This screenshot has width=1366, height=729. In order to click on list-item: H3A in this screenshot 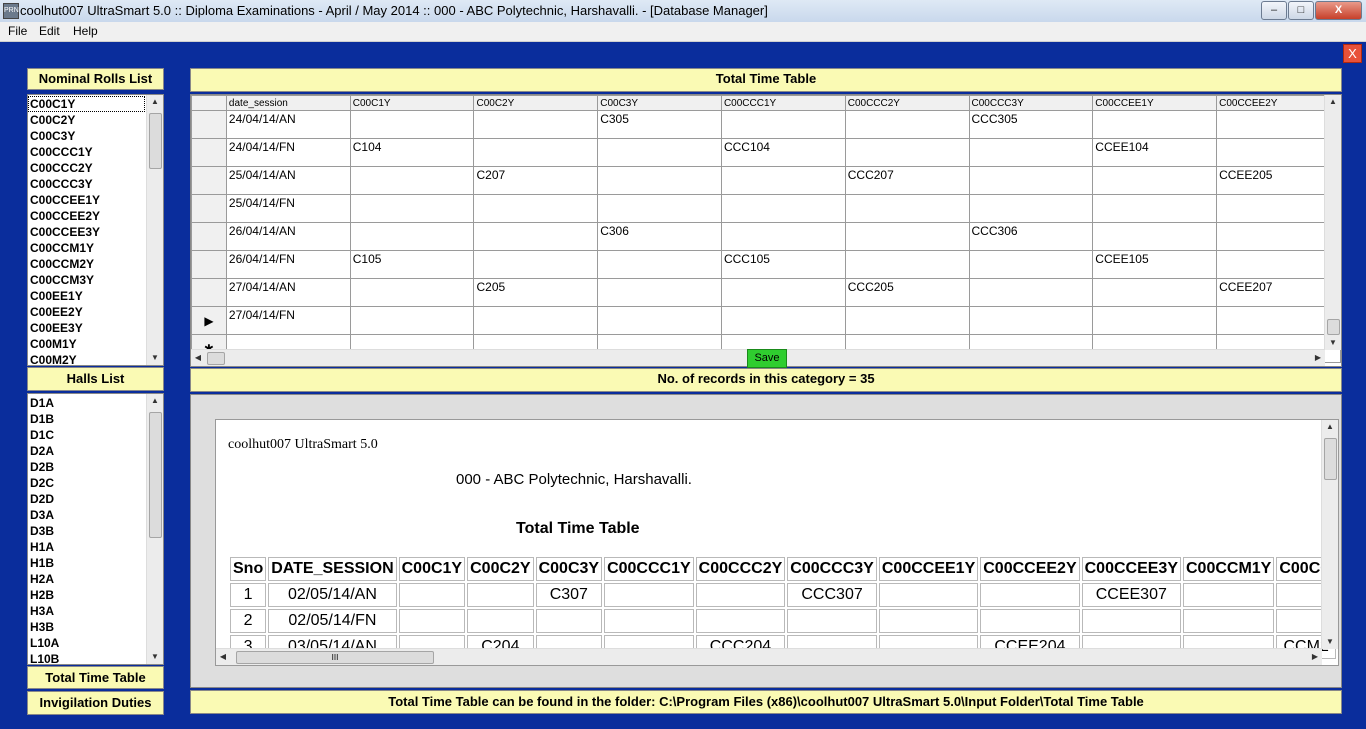, I will do `click(87, 611)`.